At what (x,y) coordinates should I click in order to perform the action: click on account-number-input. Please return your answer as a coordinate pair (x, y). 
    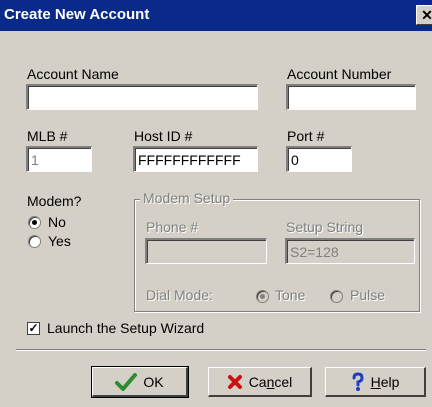
    Looking at the image, I should click on (351, 97).